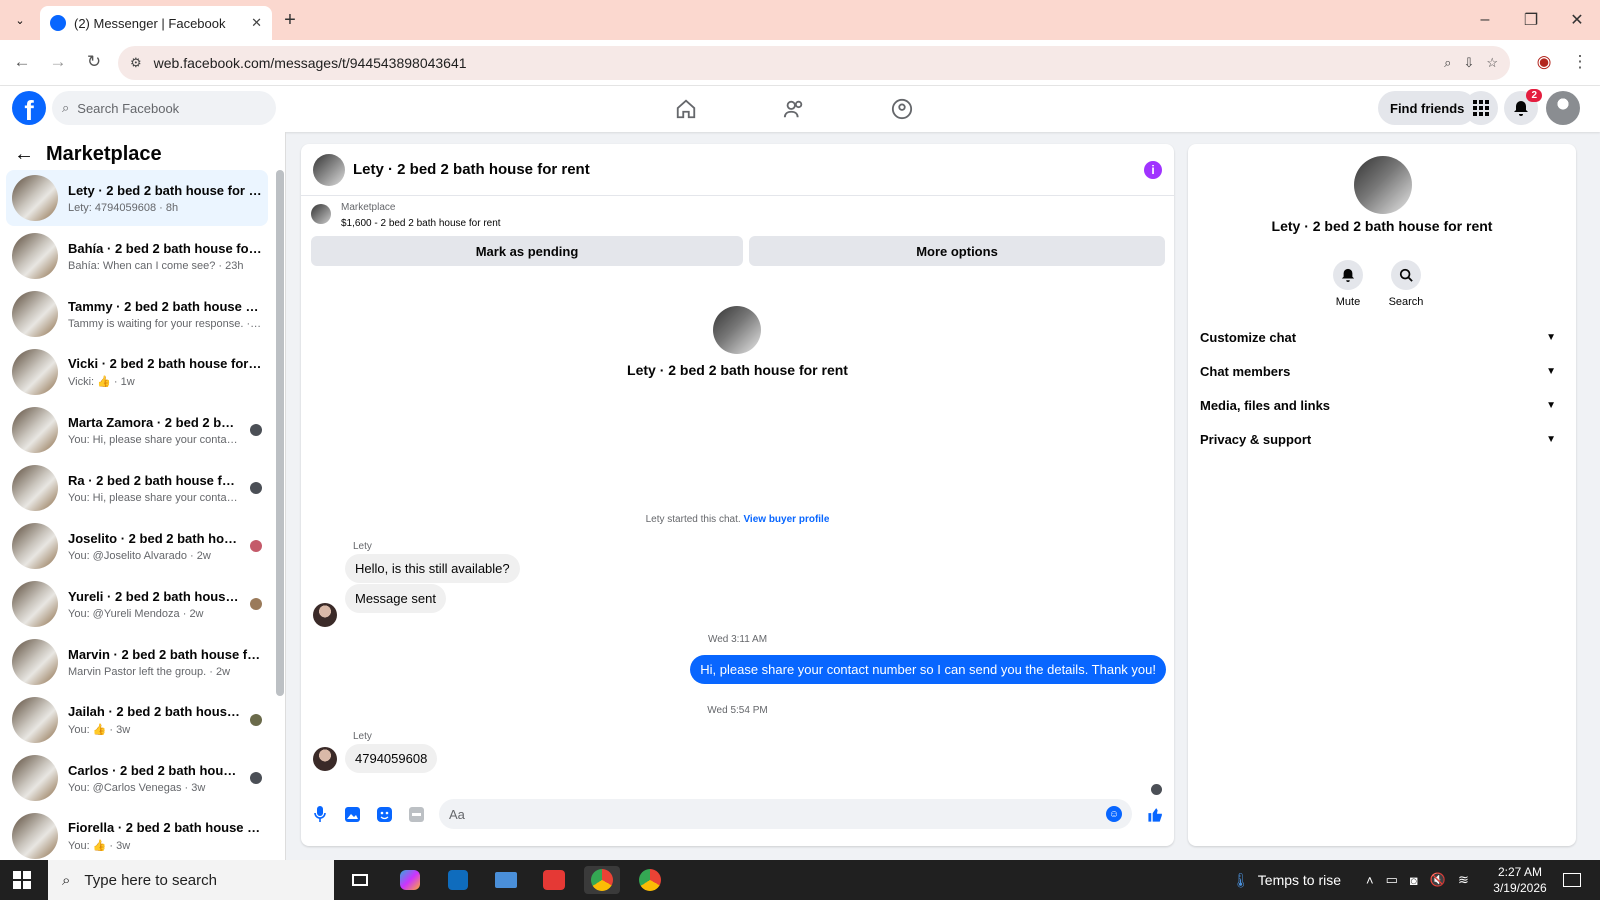 The width and height of the screenshot is (1600, 900). I want to click on chat-avatar, so click(329, 169).